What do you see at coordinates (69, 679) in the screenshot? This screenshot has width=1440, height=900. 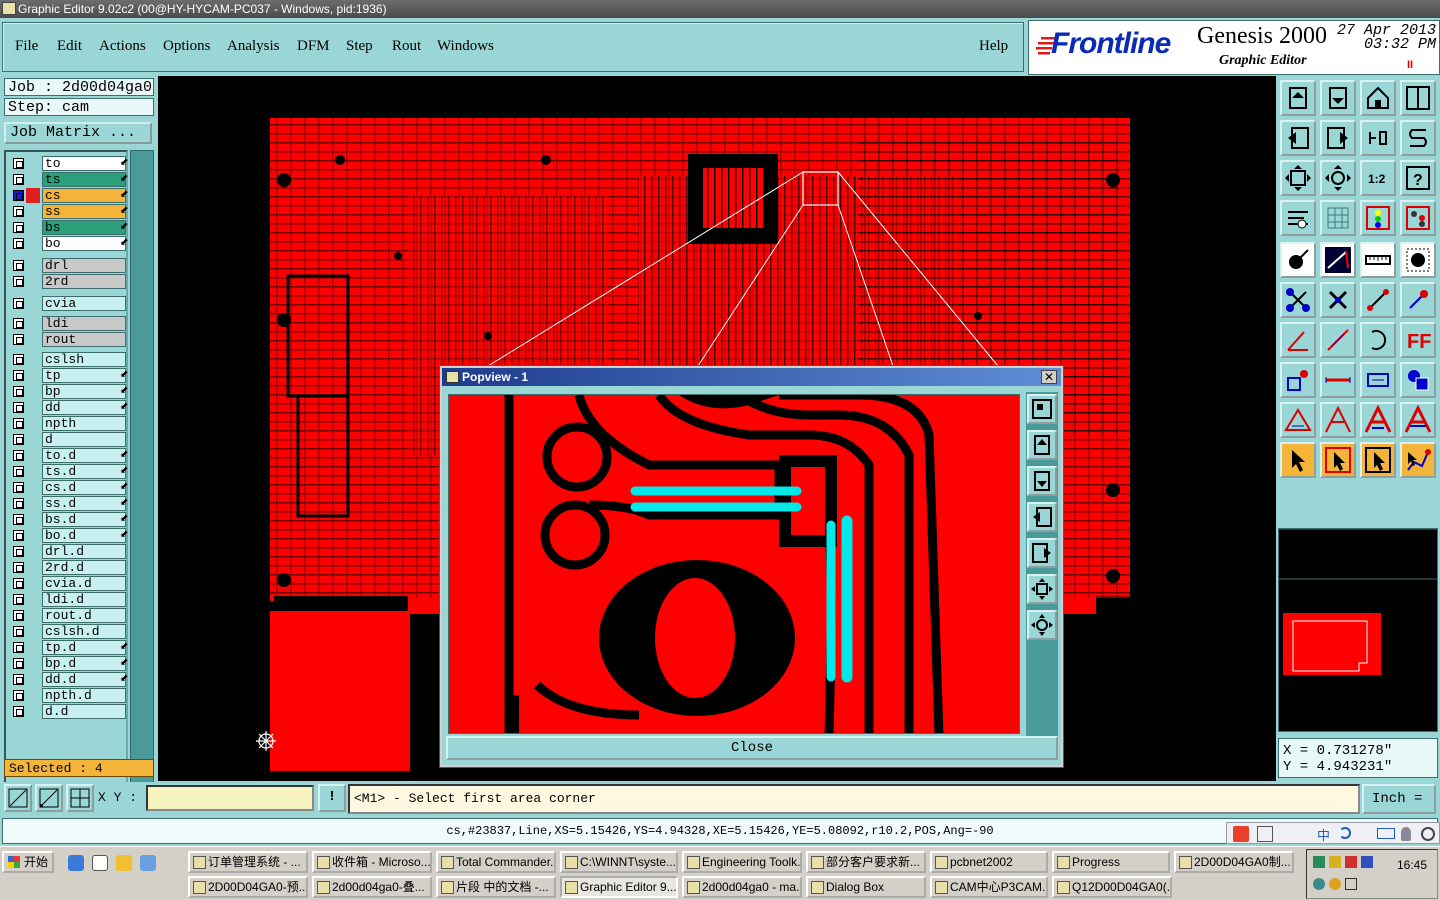 I see `layer-row-dd-d: dd.d ⬋` at bounding box center [69, 679].